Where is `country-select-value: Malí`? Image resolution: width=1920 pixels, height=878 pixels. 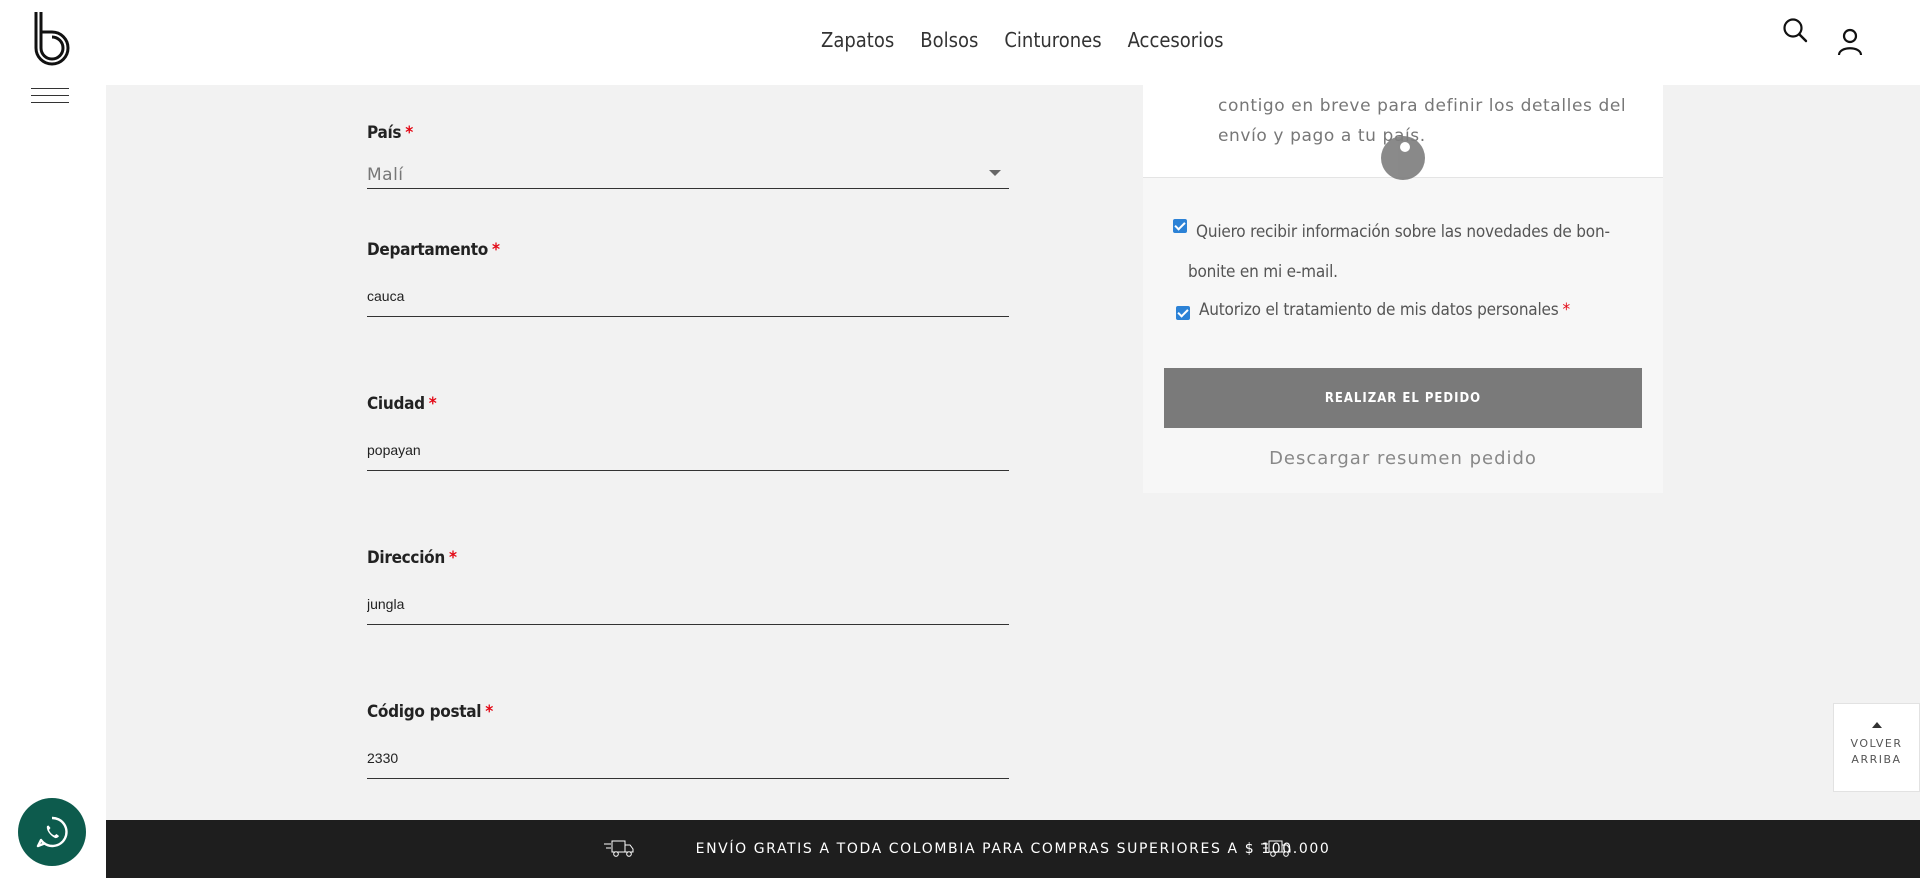 country-select-value: Malí is located at coordinates (385, 175).